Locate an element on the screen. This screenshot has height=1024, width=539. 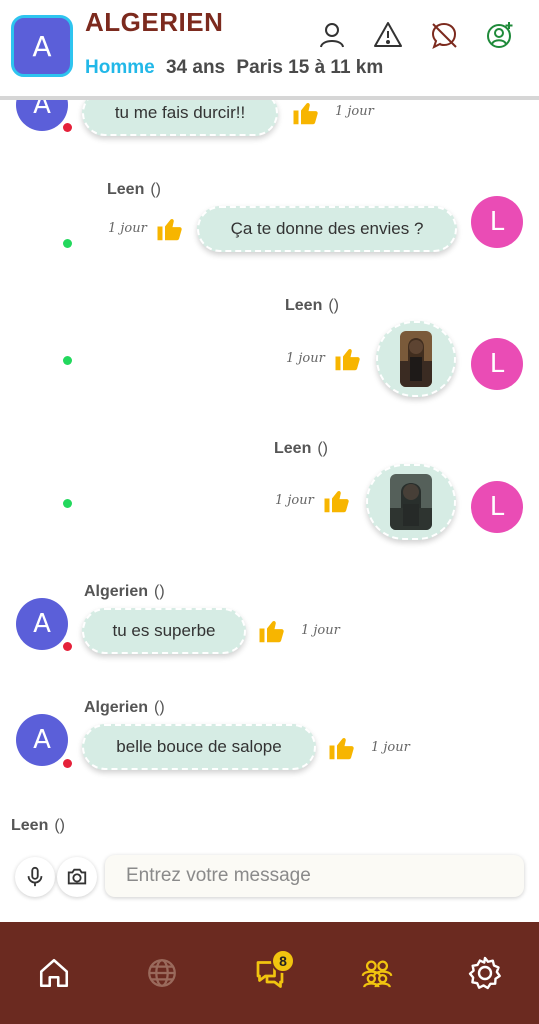
microphone-icon is located at coordinates (35, 876).